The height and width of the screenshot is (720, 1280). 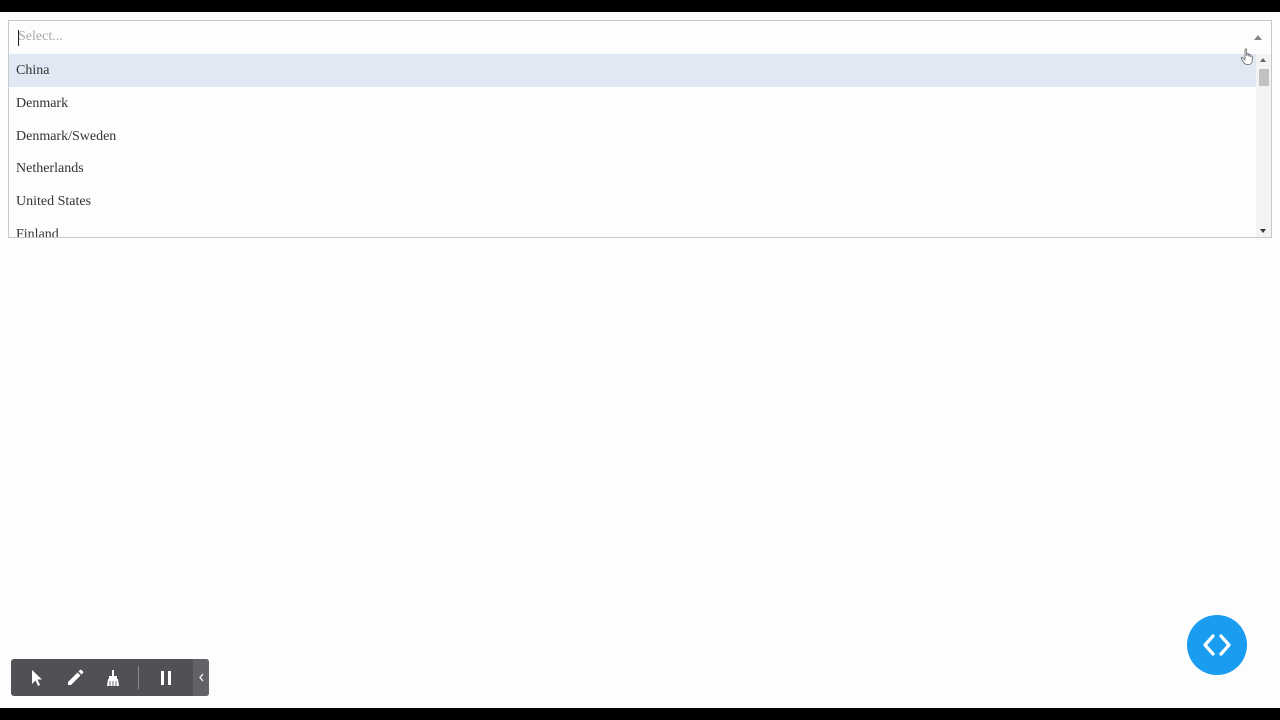 What do you see at coordinates (18, 38) in the screenshot?
I see `text-caret` at bounding box center [18, 38].